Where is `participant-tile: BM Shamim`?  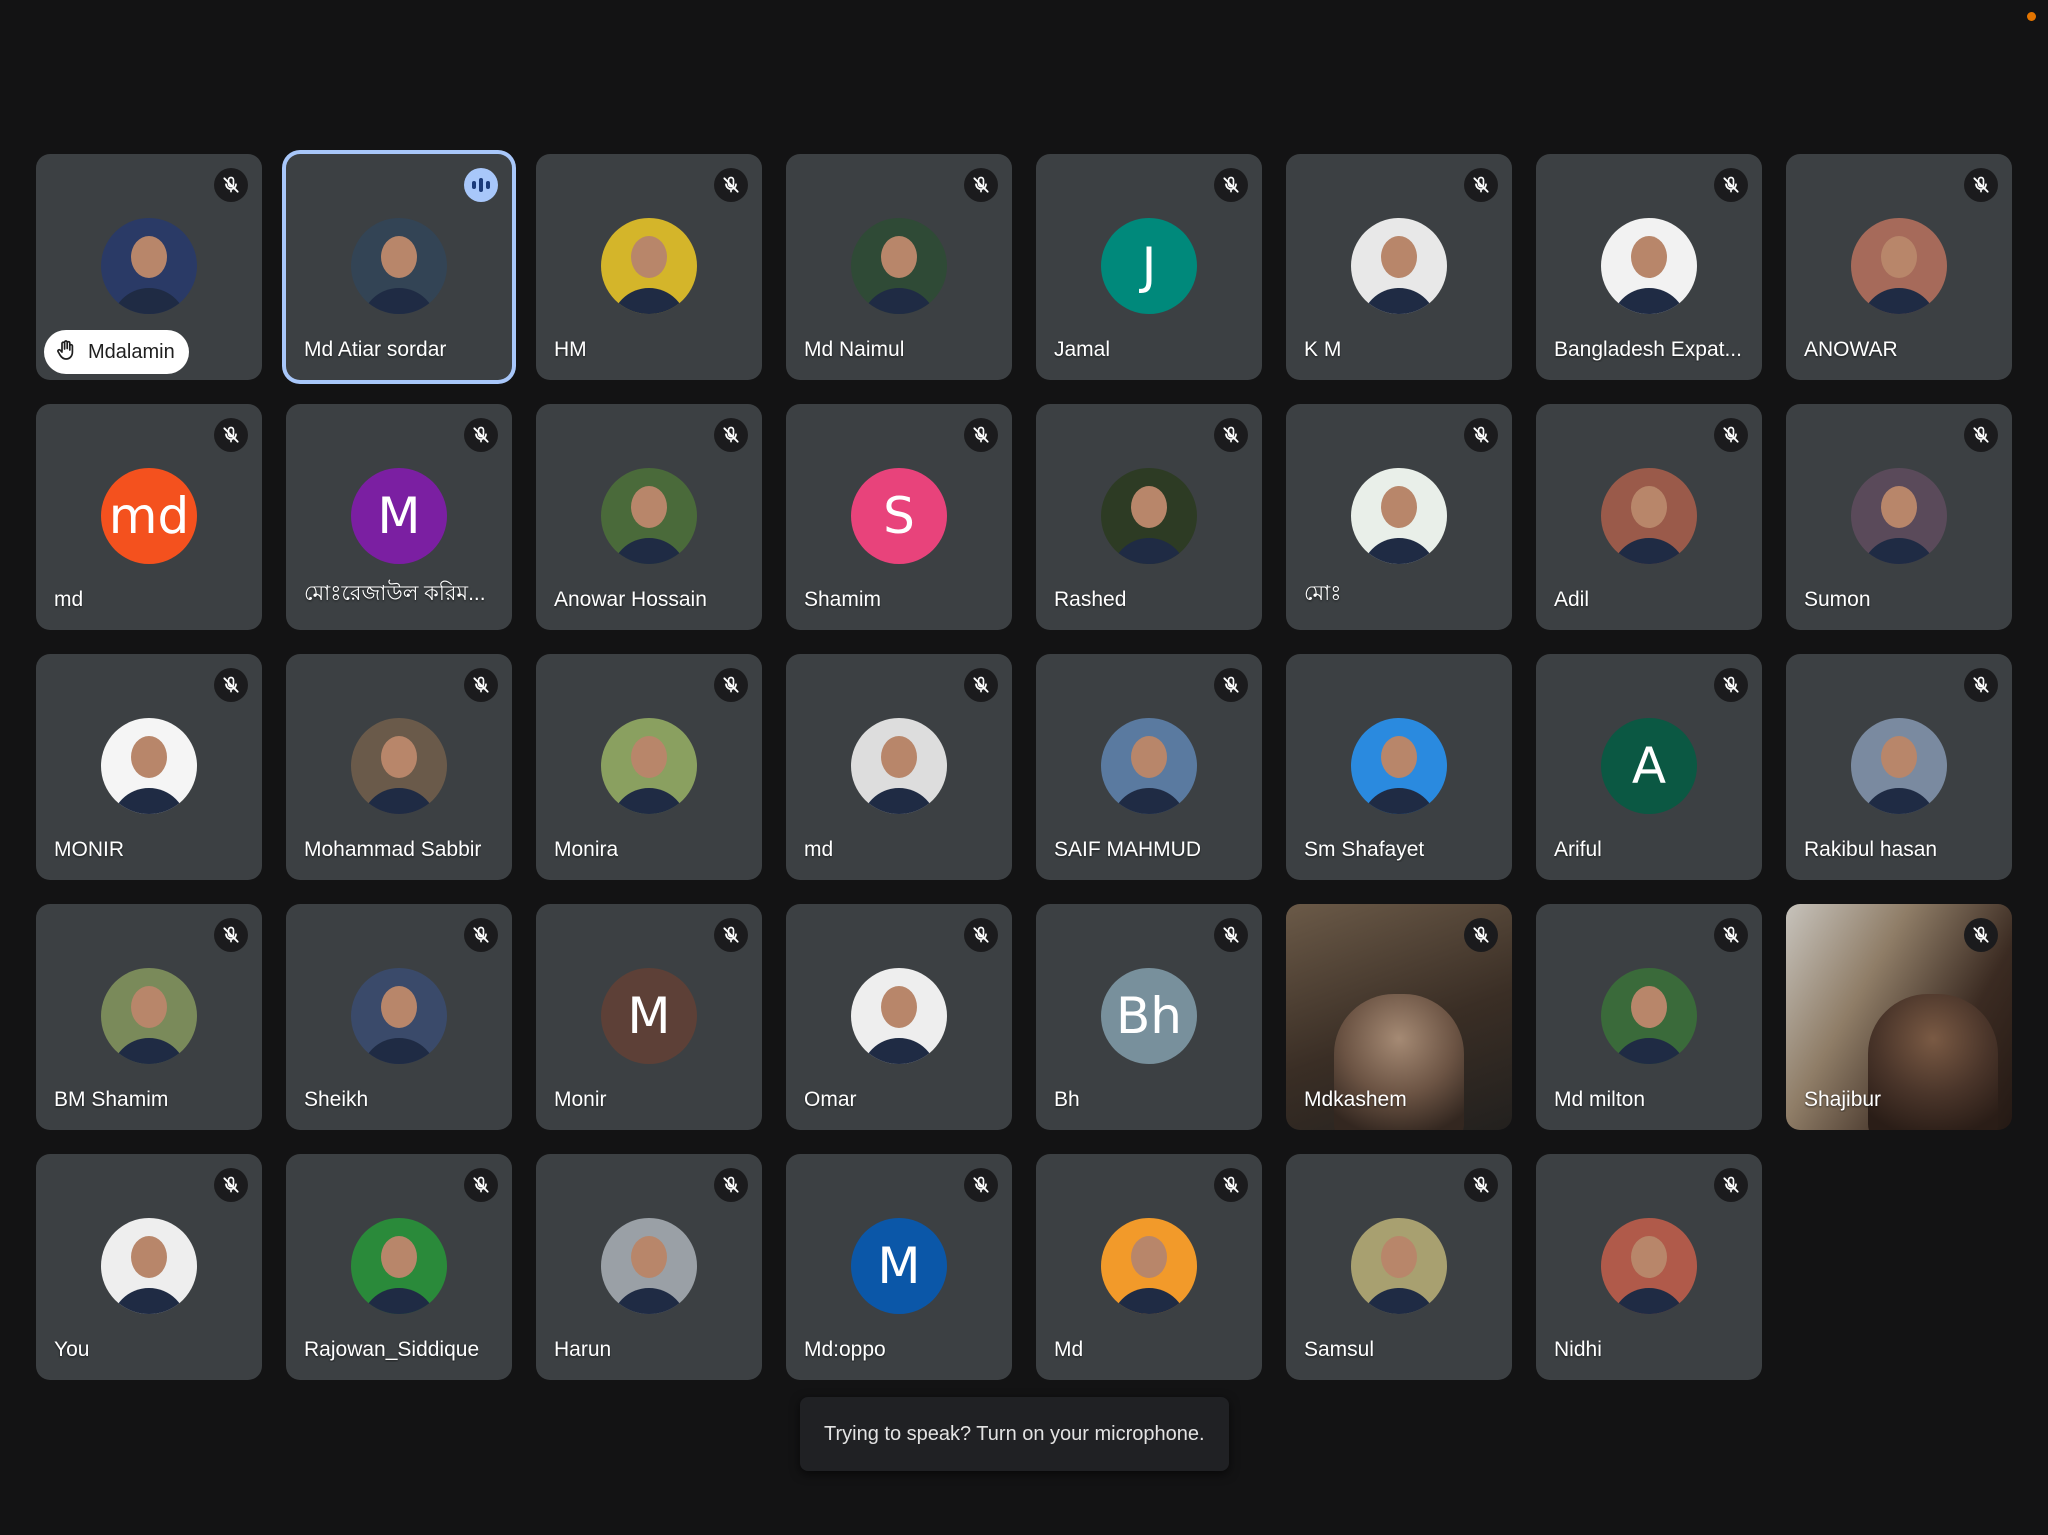
participant-tile: BM Shamim is located at coordinates (149, 1017).